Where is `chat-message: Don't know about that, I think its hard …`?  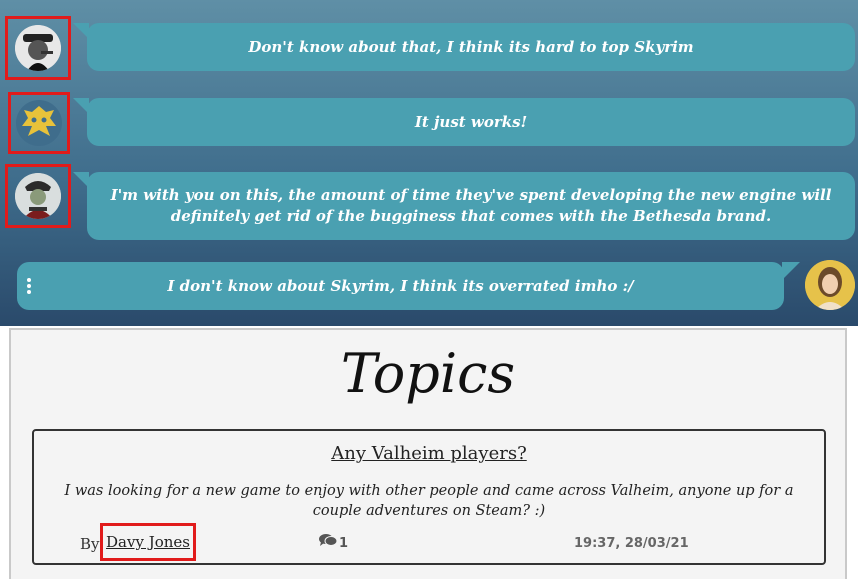
chat-message: Don't know about that, I think its hard … is located at coordinates (429, 47).